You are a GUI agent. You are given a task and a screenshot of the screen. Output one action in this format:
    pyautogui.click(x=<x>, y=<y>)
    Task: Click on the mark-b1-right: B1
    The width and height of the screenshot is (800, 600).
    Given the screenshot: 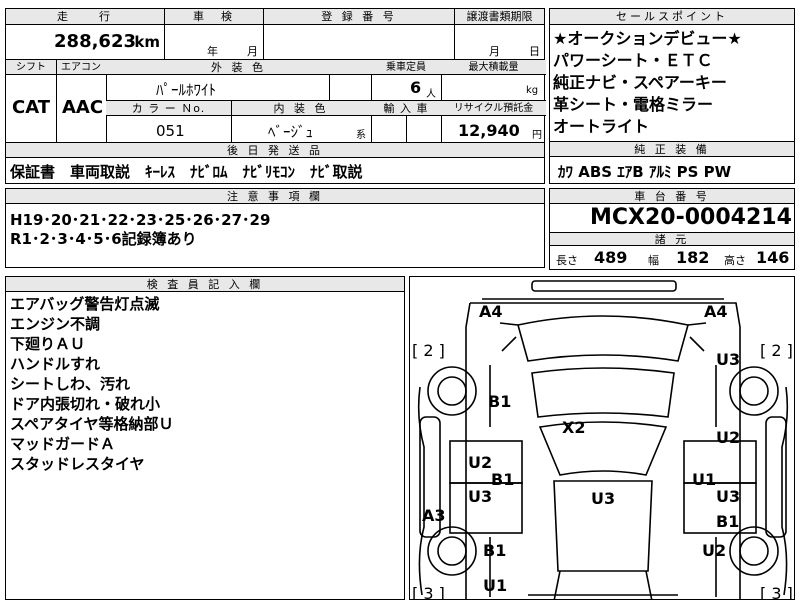 What is the action you would take?
    pyautogui.click(x=727, y=521)
    